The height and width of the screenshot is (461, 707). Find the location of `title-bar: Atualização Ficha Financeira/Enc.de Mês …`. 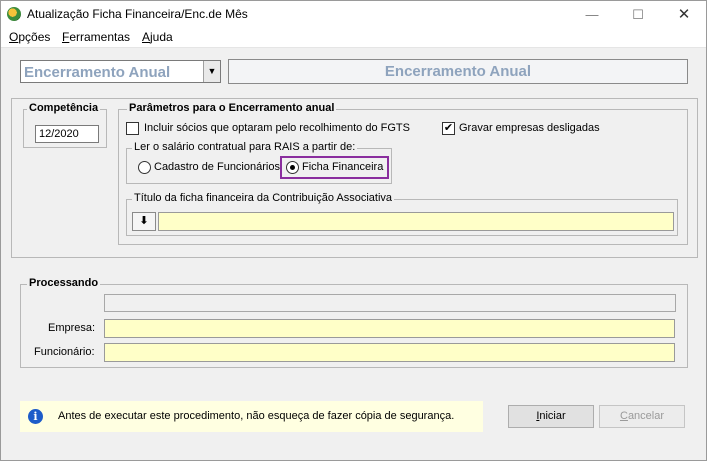

title-bar: Atualização Ficha Financeira/Enc.de Mês … is located at coordinates (353, 14).